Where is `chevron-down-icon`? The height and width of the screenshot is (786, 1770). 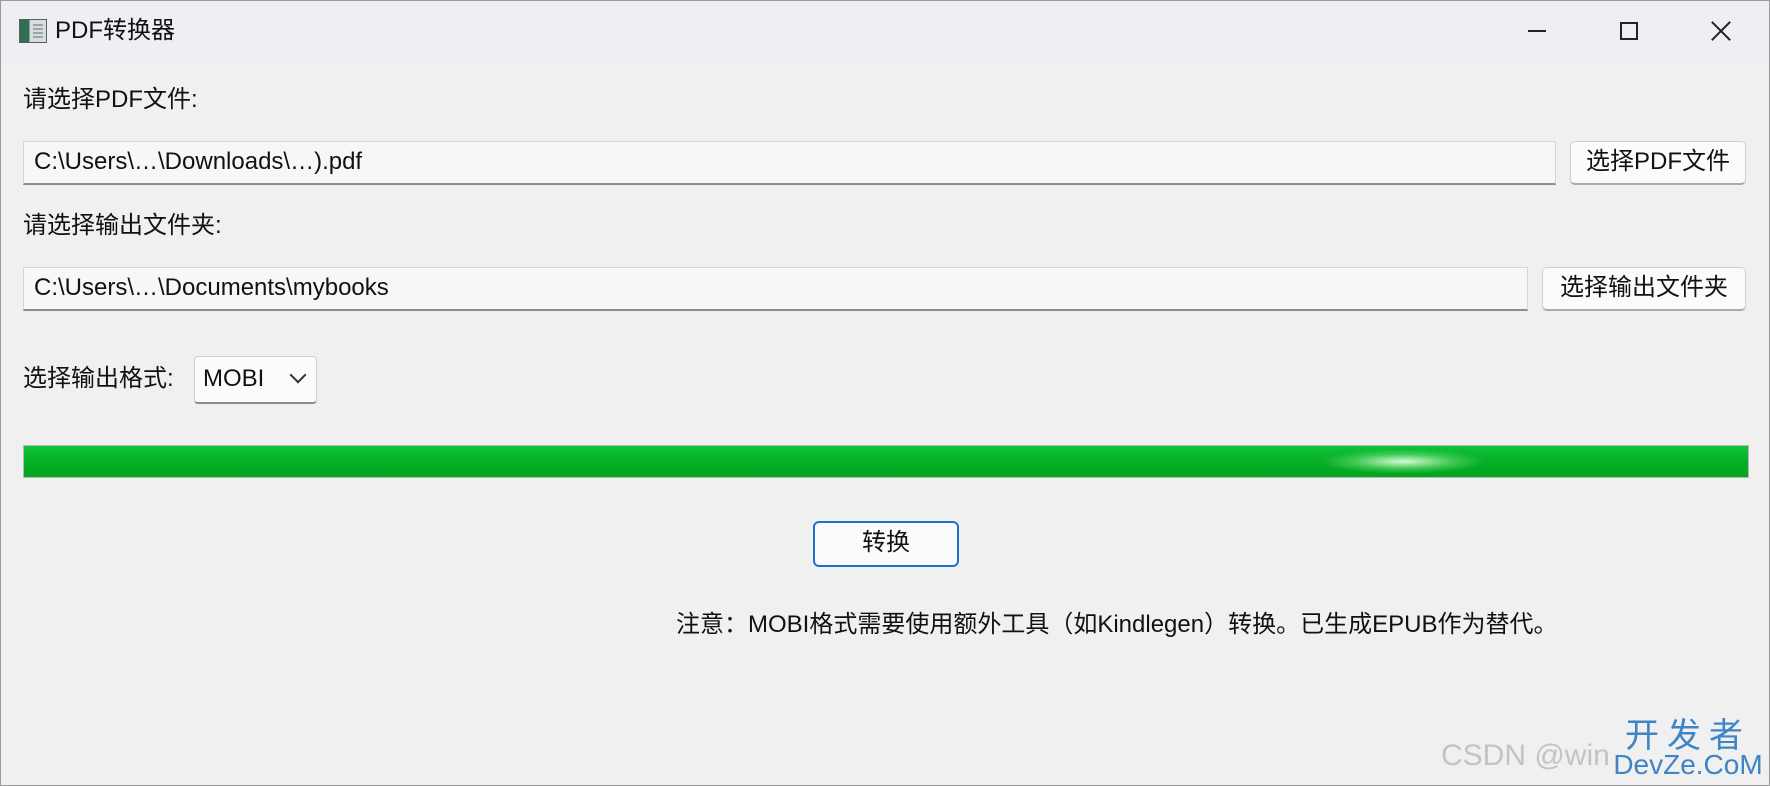 chevron-down-icon is located at coordinates (298, 375).